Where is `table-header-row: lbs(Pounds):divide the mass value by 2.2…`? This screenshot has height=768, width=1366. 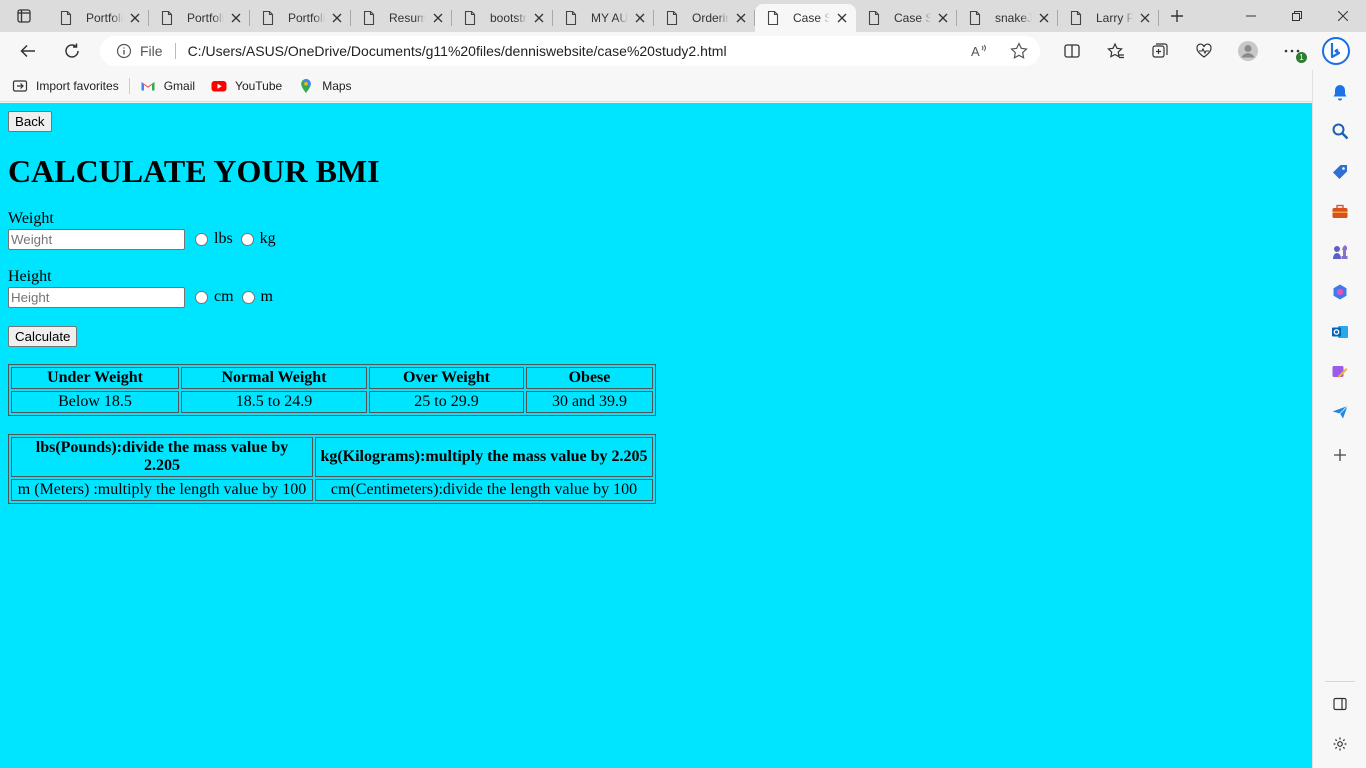
table-header-row: lbs(Pounds):divide the mass value by 2.2… is located at coordinates (332, 457).